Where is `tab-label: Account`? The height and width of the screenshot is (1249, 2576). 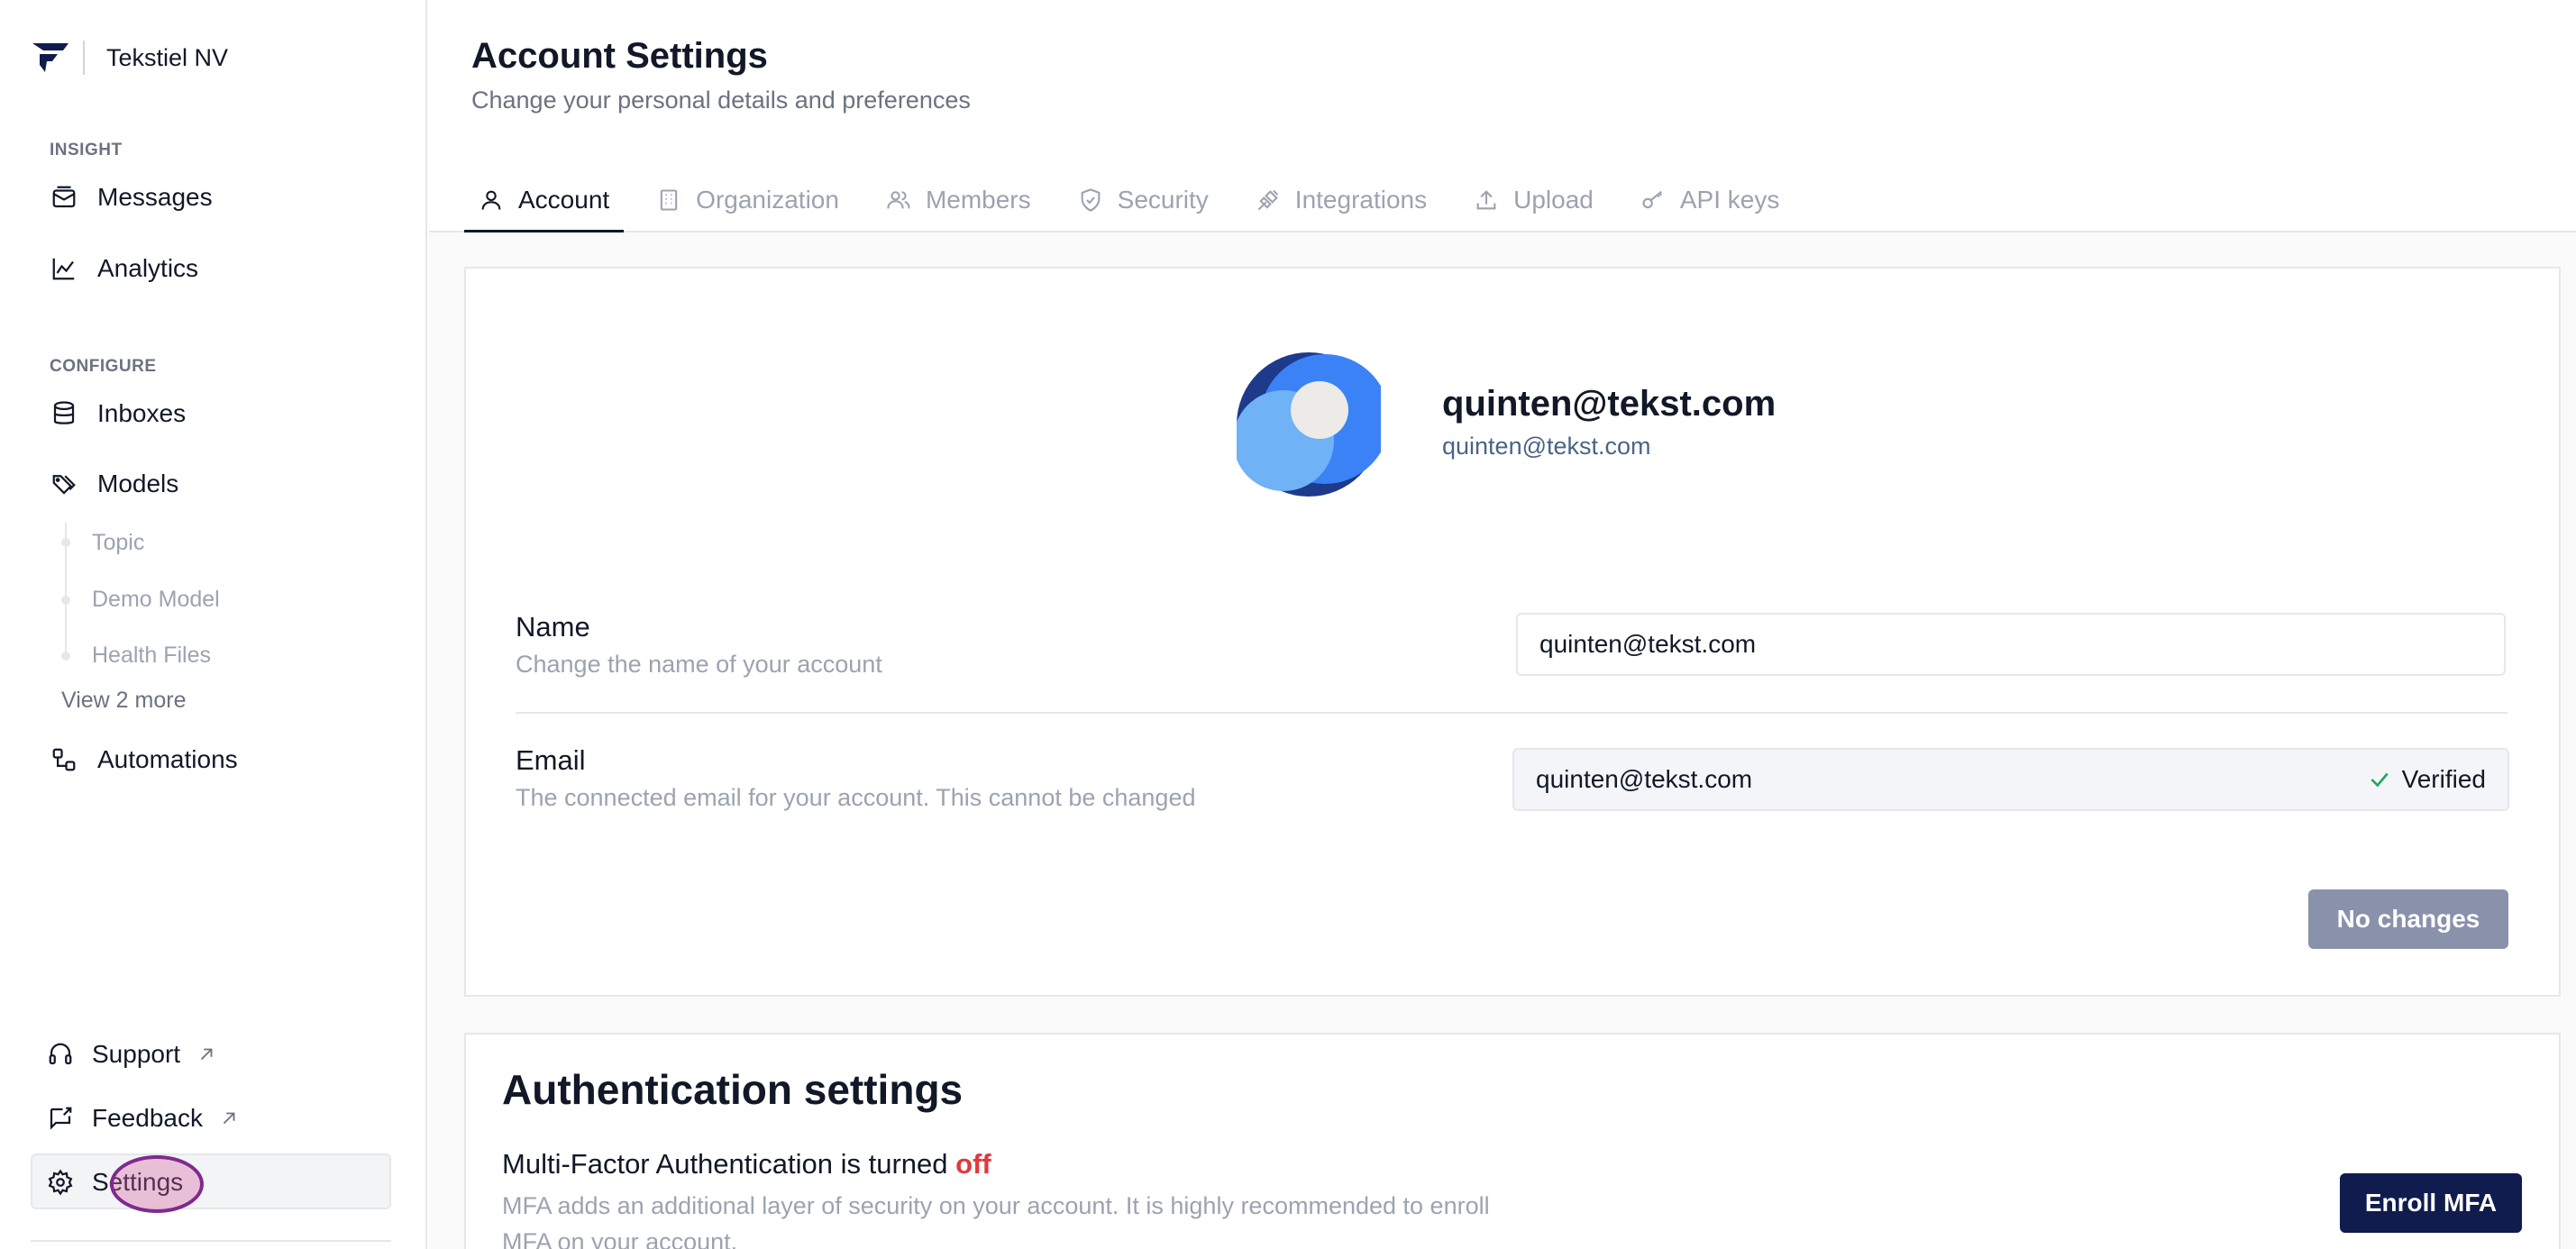
tab-label: Account is located at coordinates (564, 200).